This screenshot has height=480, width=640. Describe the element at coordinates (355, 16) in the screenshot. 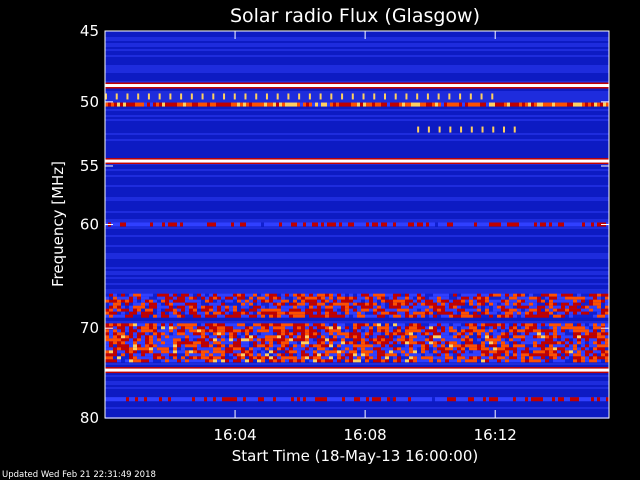

I see `chart-title: Solar radio Flux (Glasgow)` at that location.